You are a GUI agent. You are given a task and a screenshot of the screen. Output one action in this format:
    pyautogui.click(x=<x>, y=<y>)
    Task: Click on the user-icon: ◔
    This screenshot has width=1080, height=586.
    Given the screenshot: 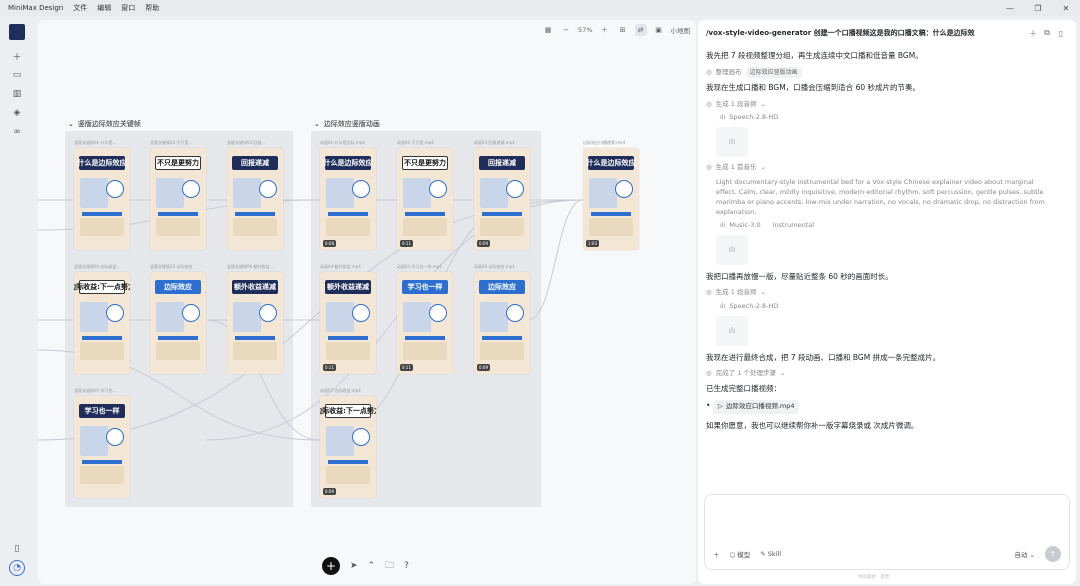 What is the action you would take?
    pyautogui.click(x=17, y=568)
    